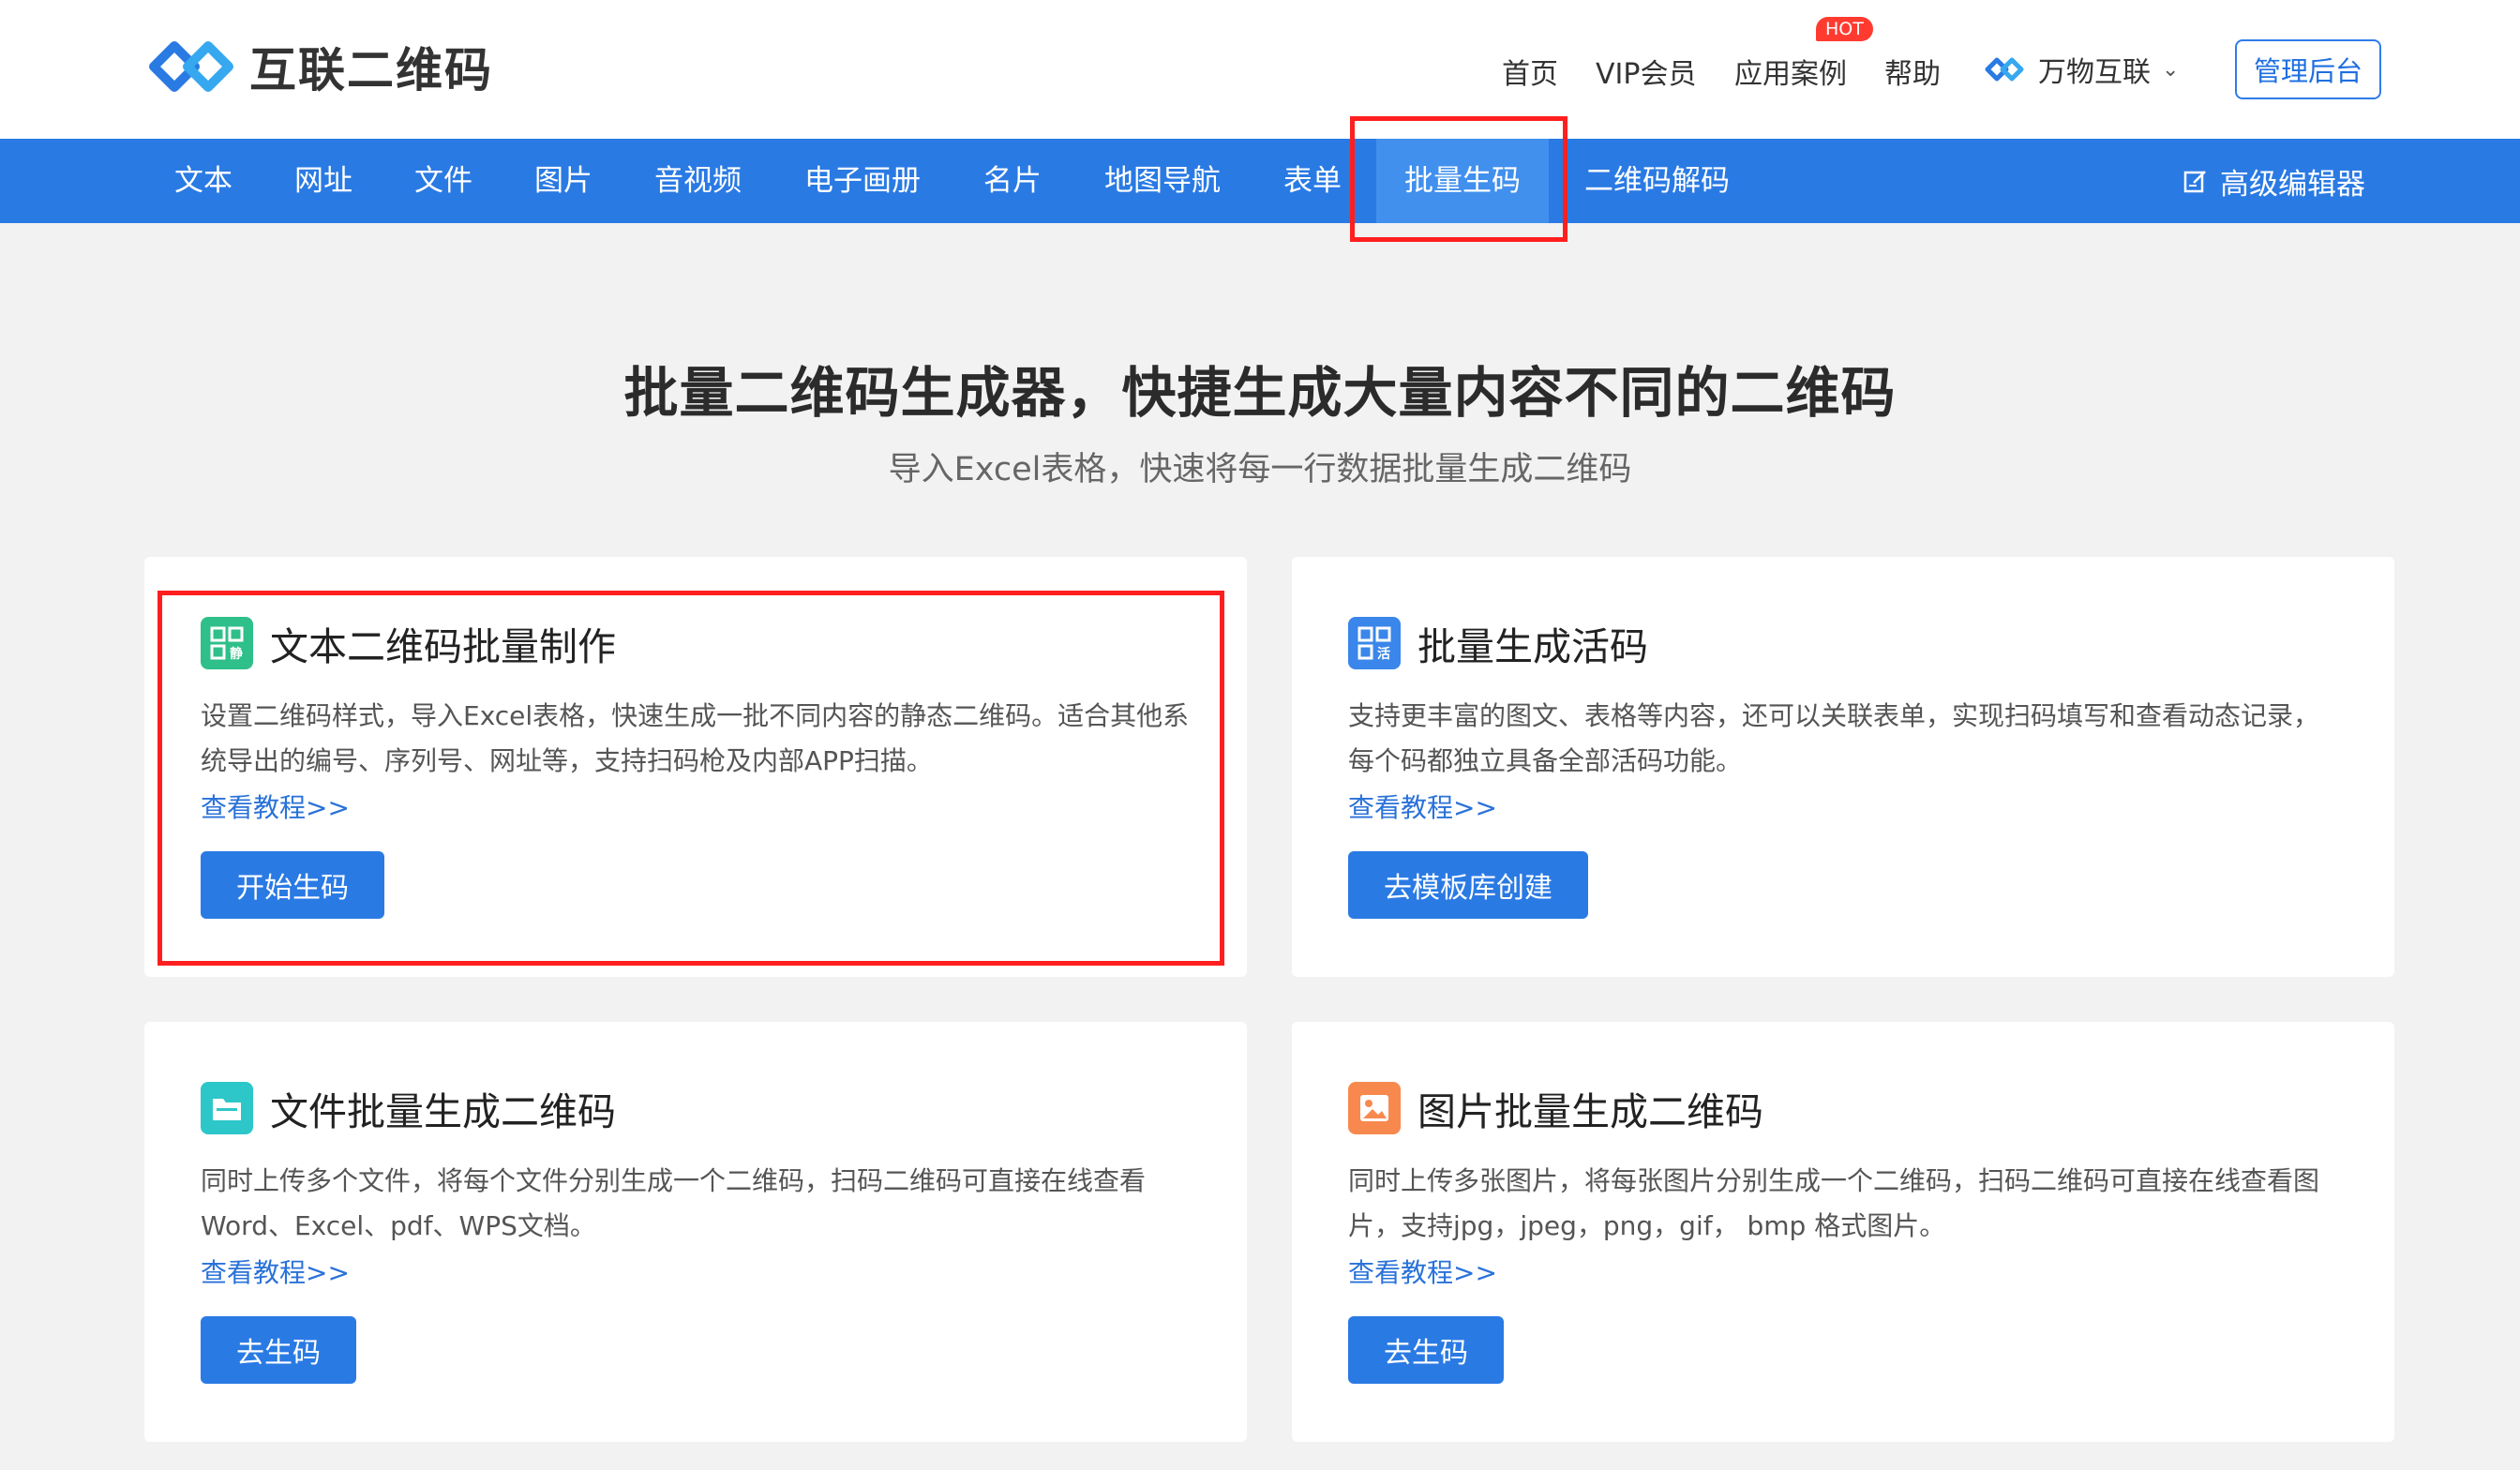 The height and width of the screenshot is (1470, 2520). I want to click on logo-text: 互联二维码, so click(371, 70).